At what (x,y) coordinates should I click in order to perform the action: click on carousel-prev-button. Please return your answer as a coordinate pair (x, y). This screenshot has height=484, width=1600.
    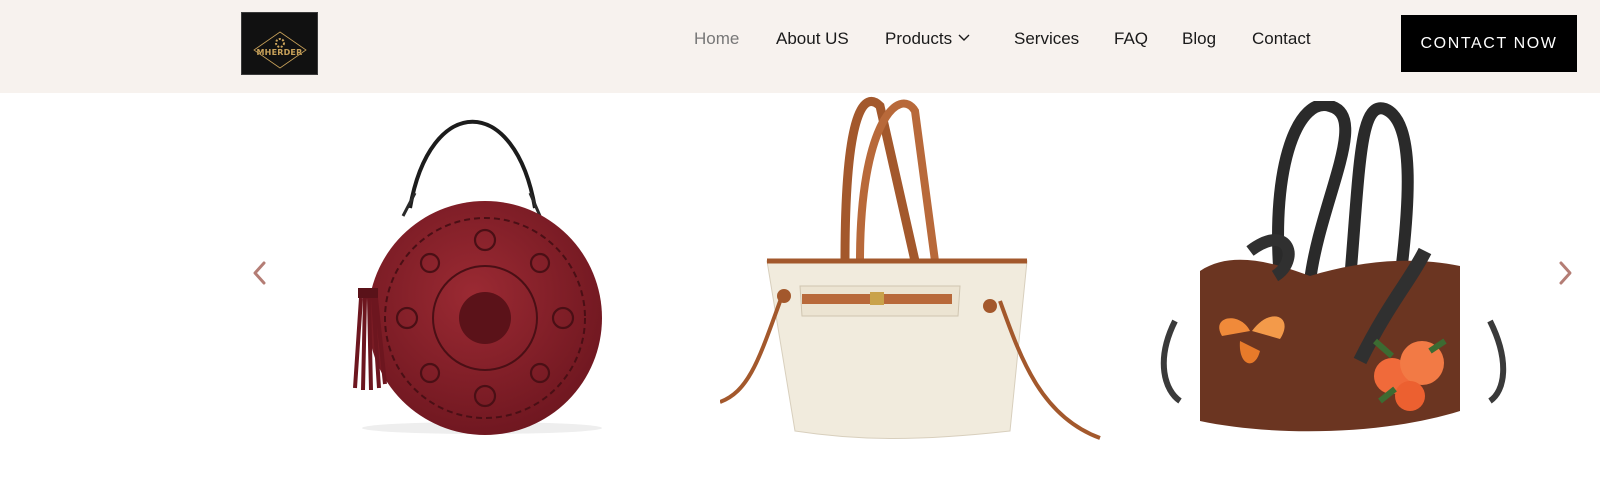
    Looking at the image, I should click on (260, 273).